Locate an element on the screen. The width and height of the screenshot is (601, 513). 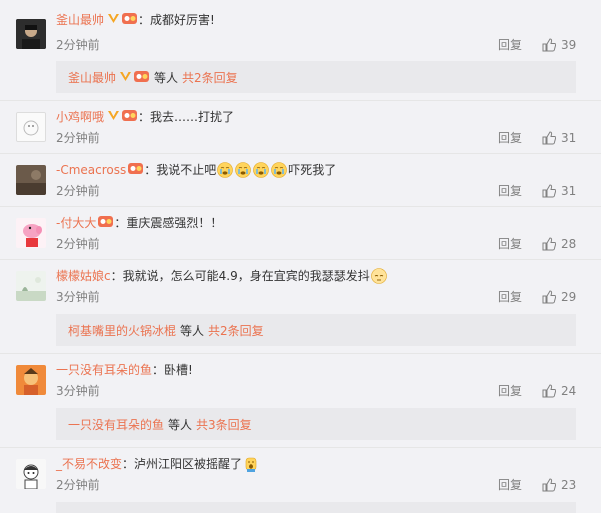
avatar-cartoon-orange-icon is located at coordinates (31, 380).